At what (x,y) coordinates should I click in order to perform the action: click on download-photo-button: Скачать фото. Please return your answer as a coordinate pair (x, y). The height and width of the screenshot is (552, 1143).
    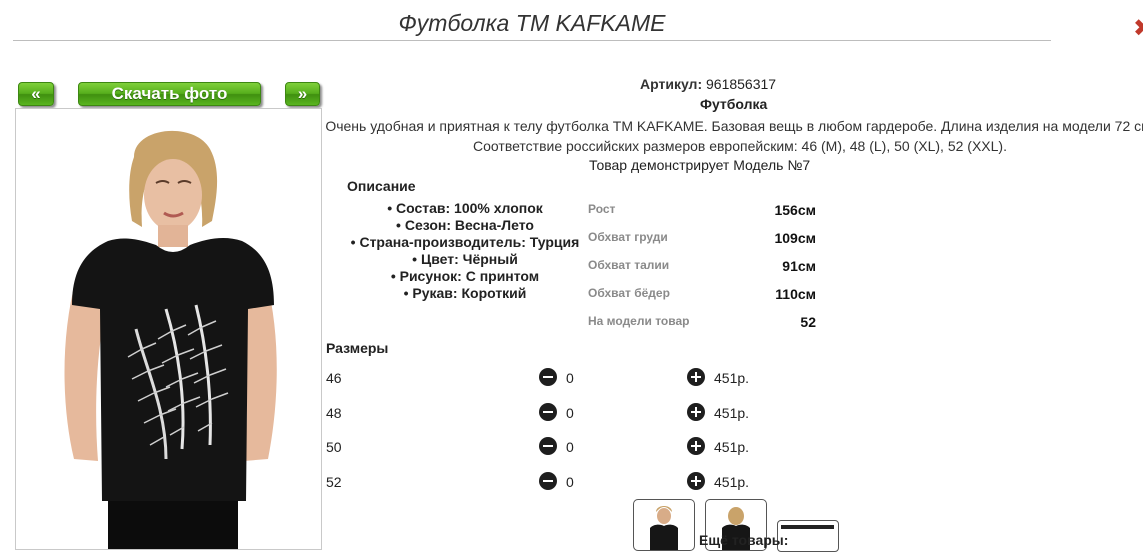
    Looking at the image, I should click on (169, 94).